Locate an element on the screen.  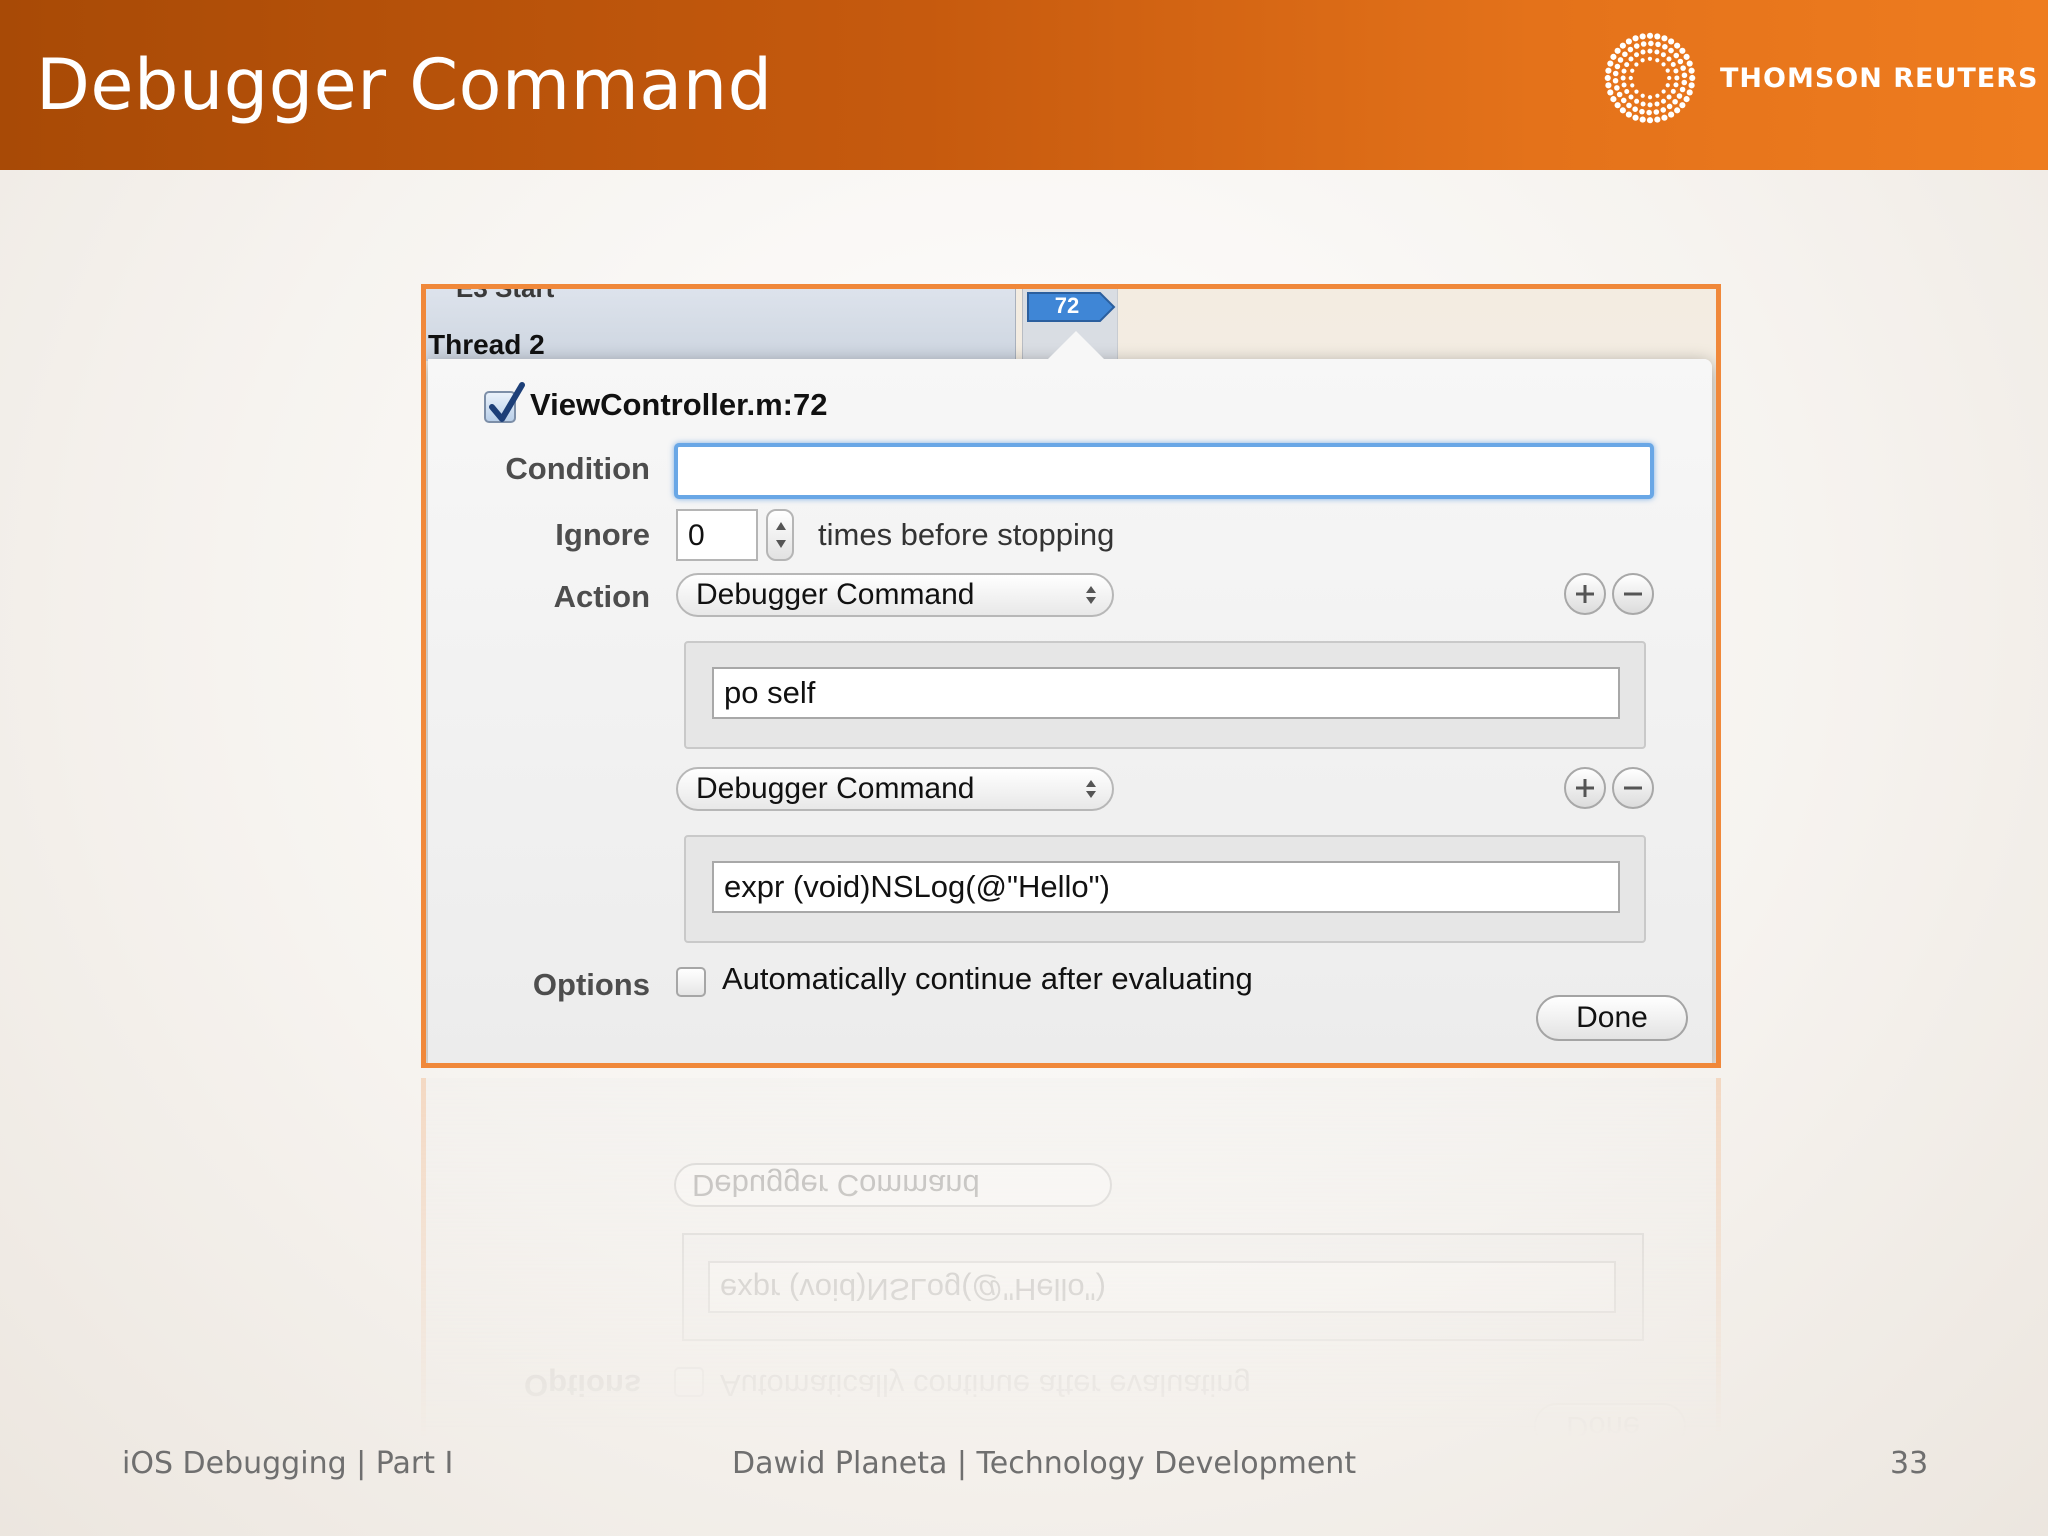
breakpoint-location: ViewController.m:72 is located at coordinates (679, 404).